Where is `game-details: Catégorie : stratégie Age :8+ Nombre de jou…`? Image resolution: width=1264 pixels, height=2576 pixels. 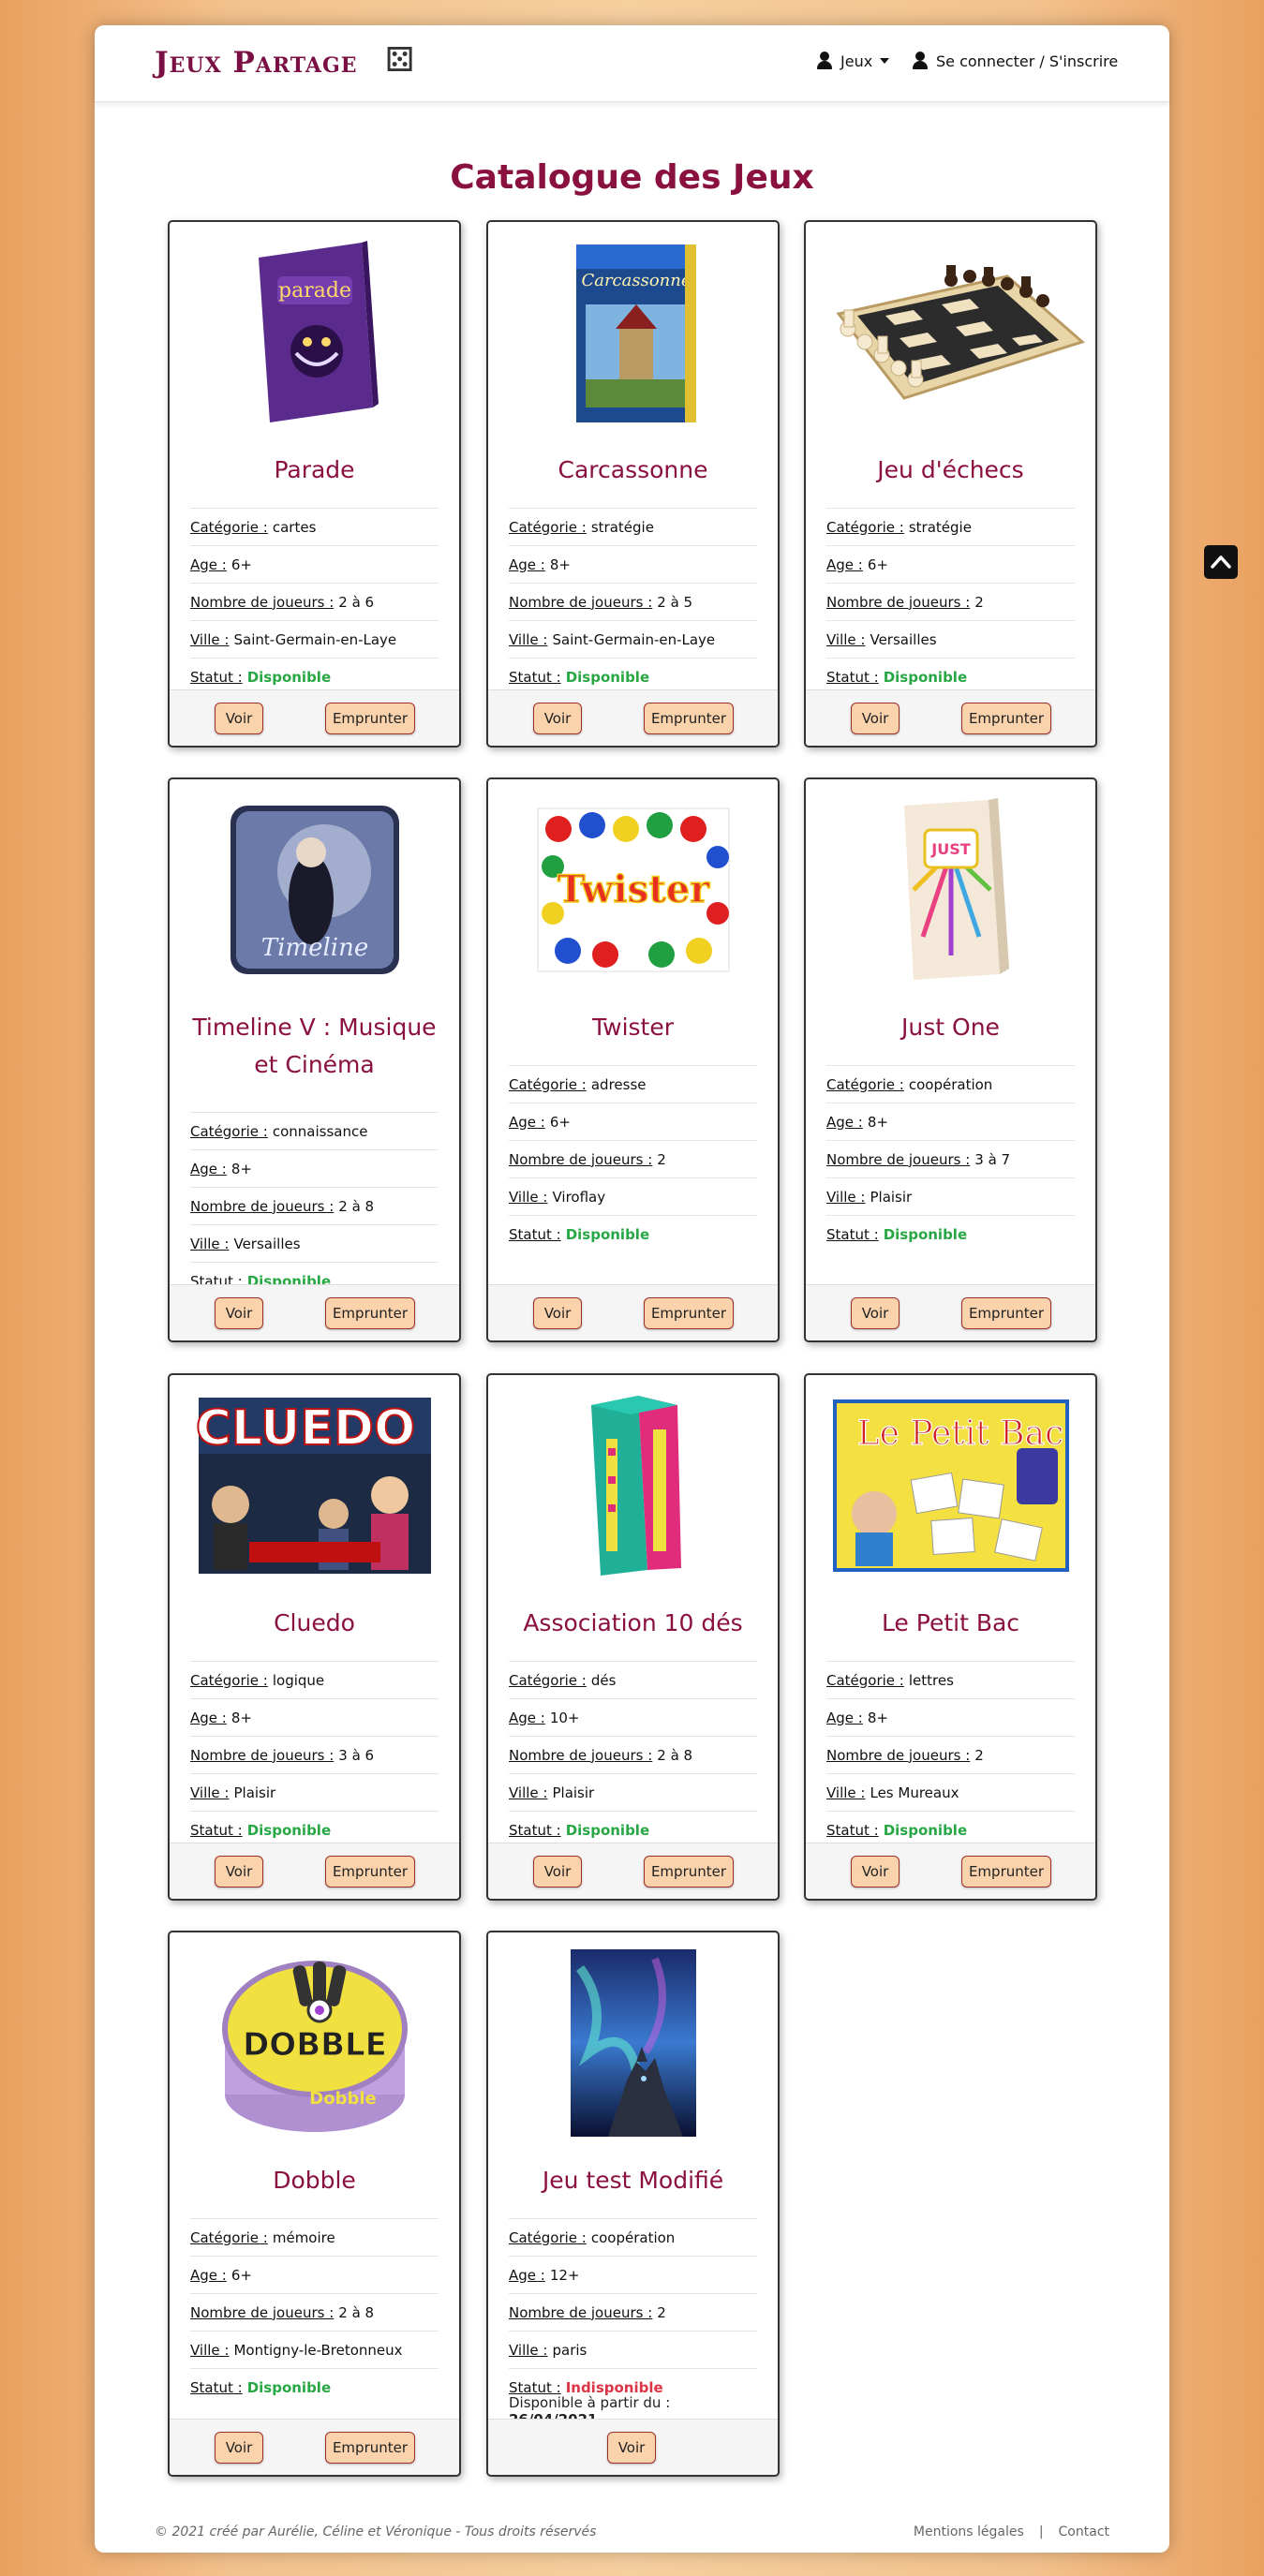
game-details: Catégorie : stratégie Age :8+ Nombre de jou… is located at coordinates (633, 602).